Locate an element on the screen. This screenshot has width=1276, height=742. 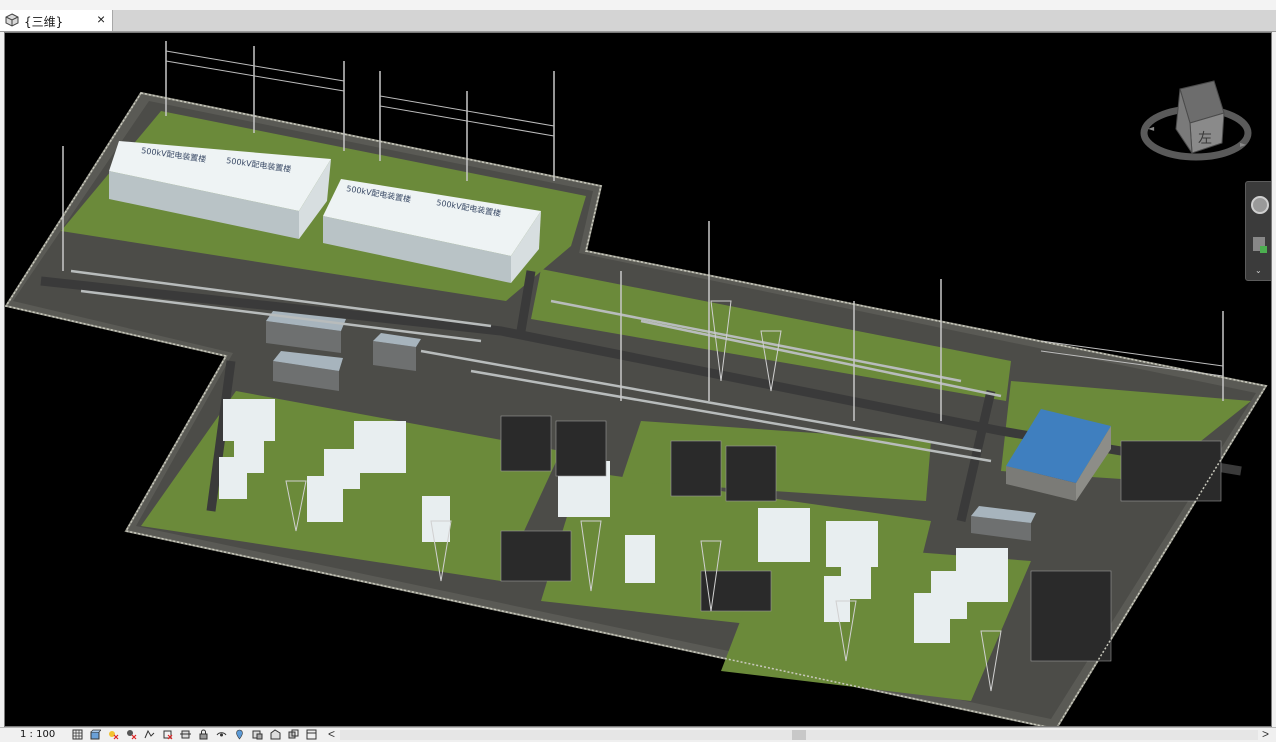
scroll-left-button: < is located at coordinates (331, 734).